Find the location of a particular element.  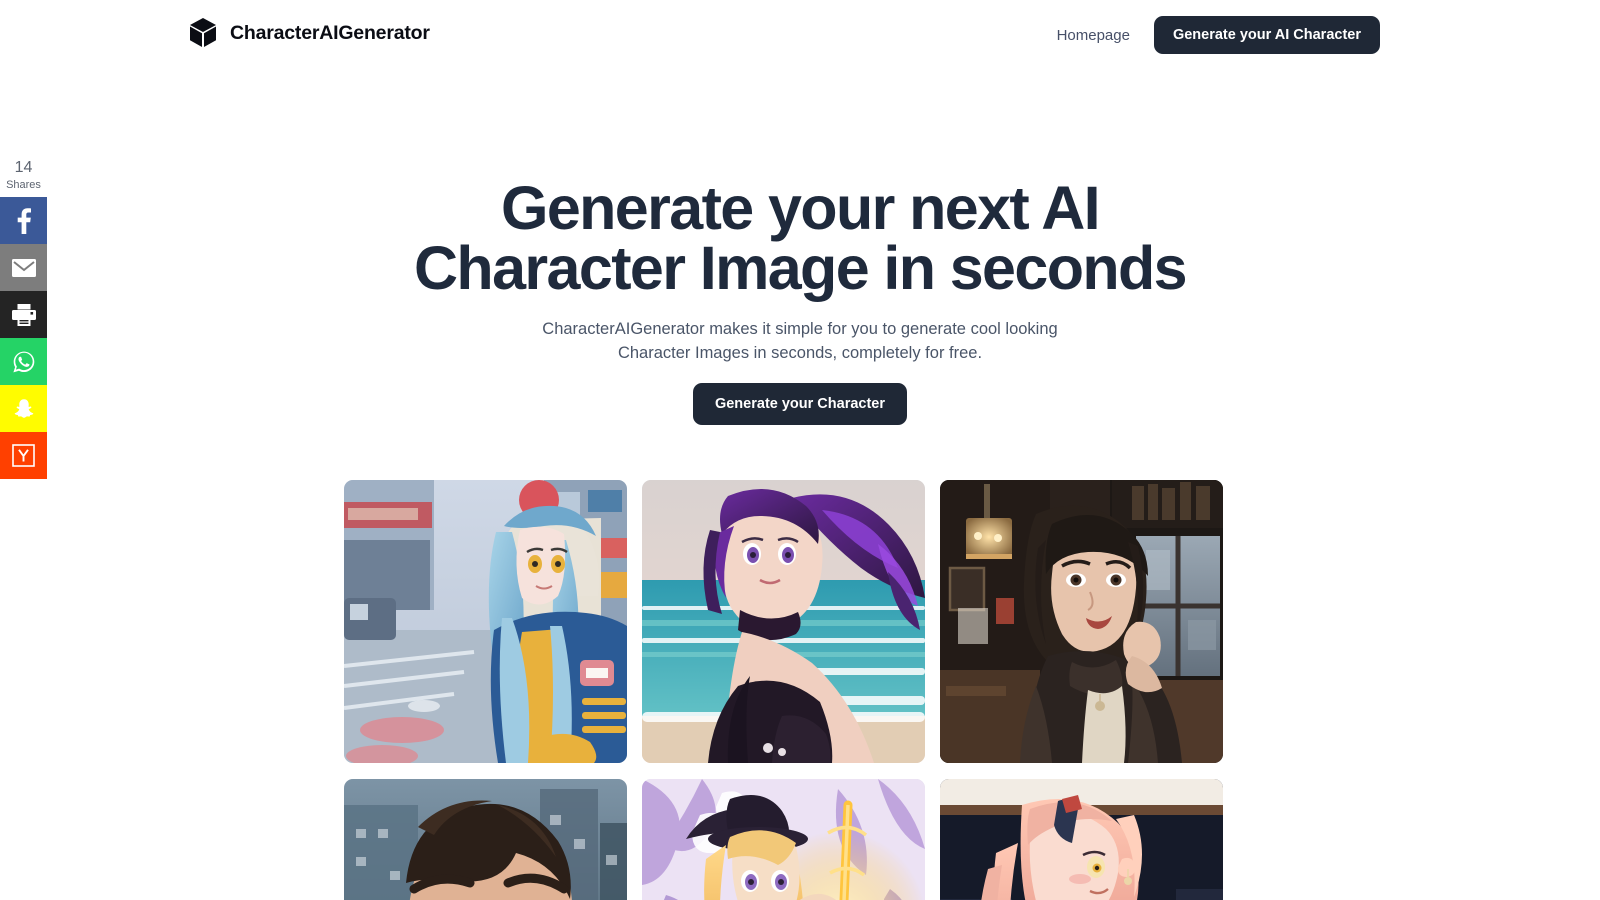

cube-icon is located at coordinates (203, 33).